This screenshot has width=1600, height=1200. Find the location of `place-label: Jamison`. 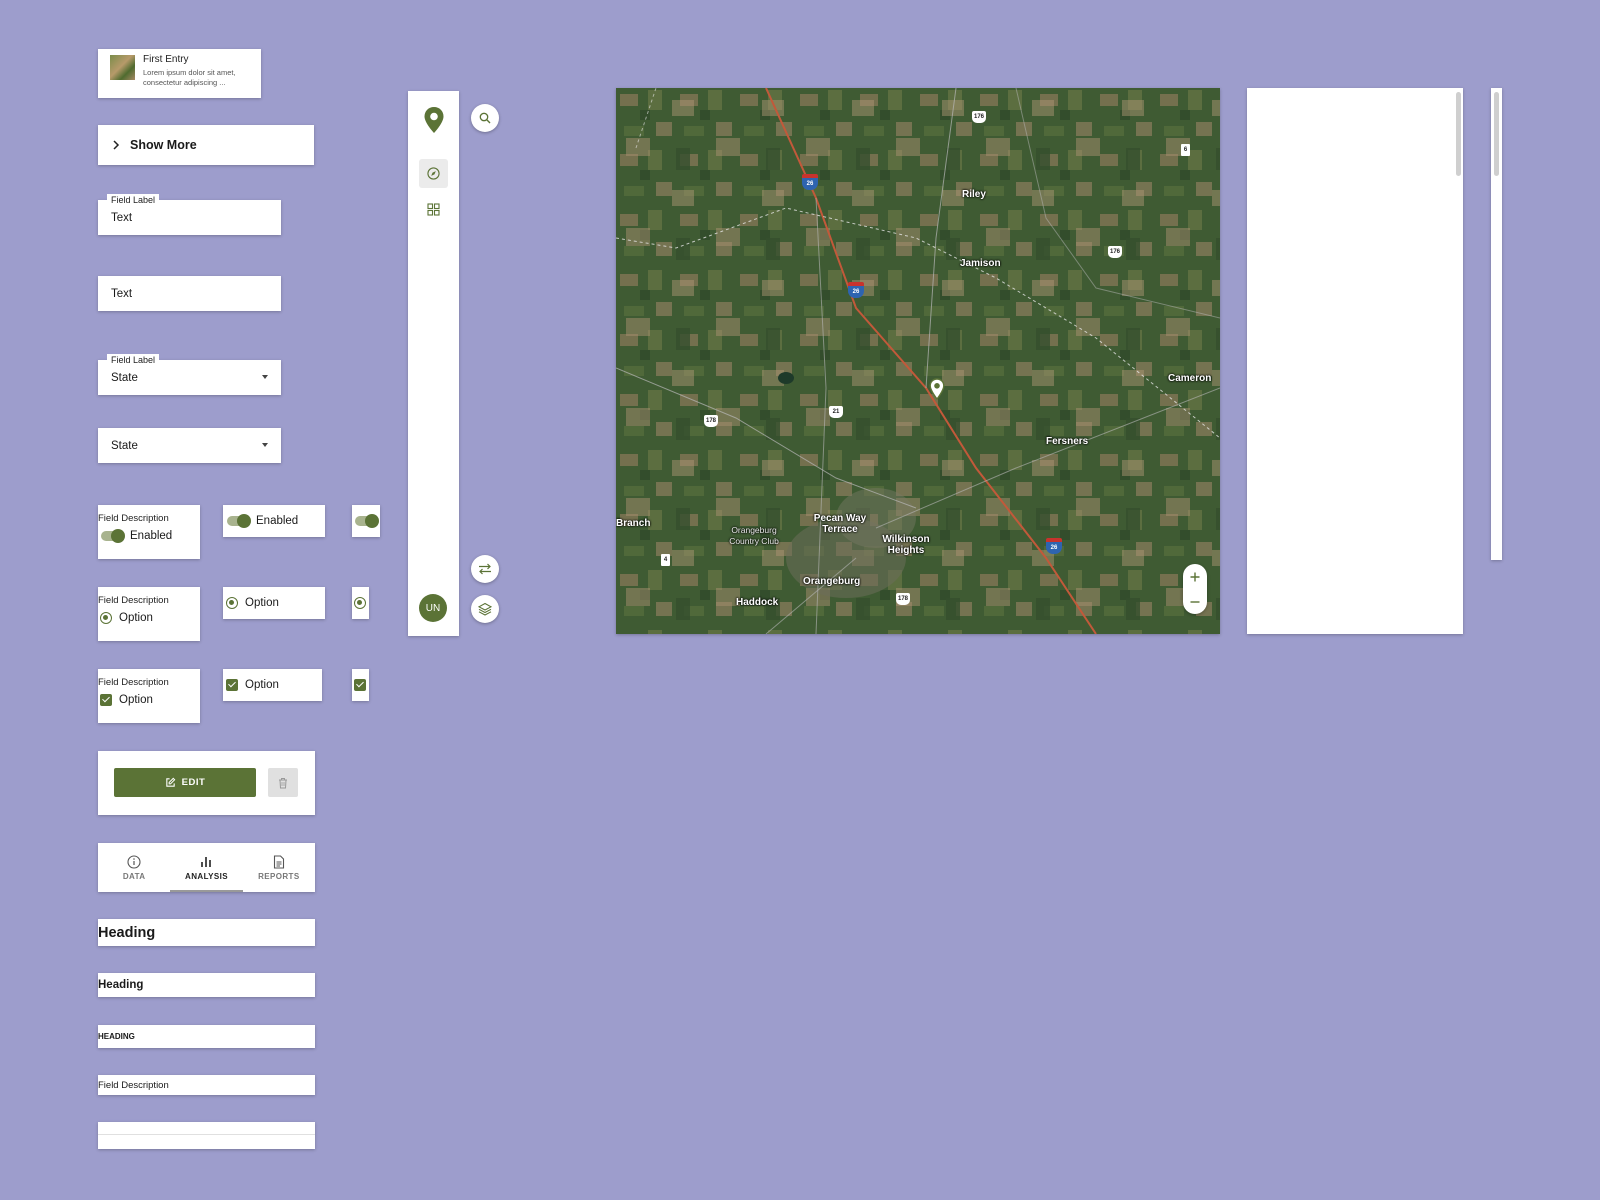

place-label: Jamison is located at coordinates (980, 263).